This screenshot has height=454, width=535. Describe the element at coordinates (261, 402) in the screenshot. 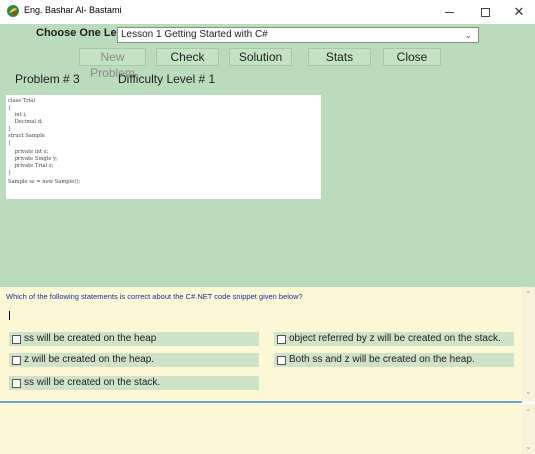

I see `panel-divider` at that location.